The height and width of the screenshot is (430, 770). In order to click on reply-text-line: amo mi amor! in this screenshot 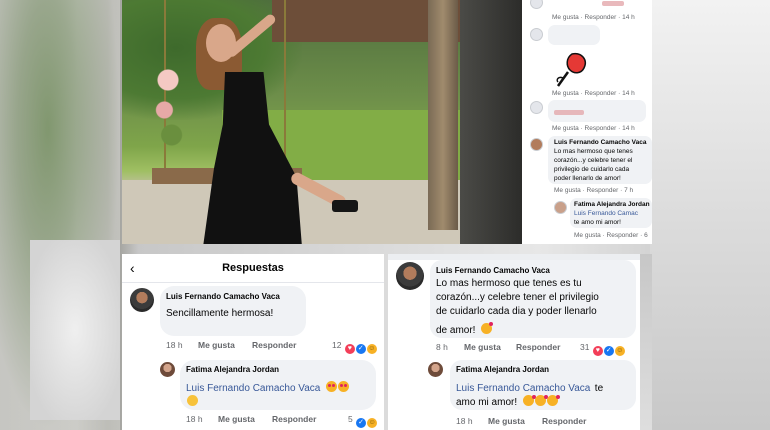, I will do `click(508, 401)`.